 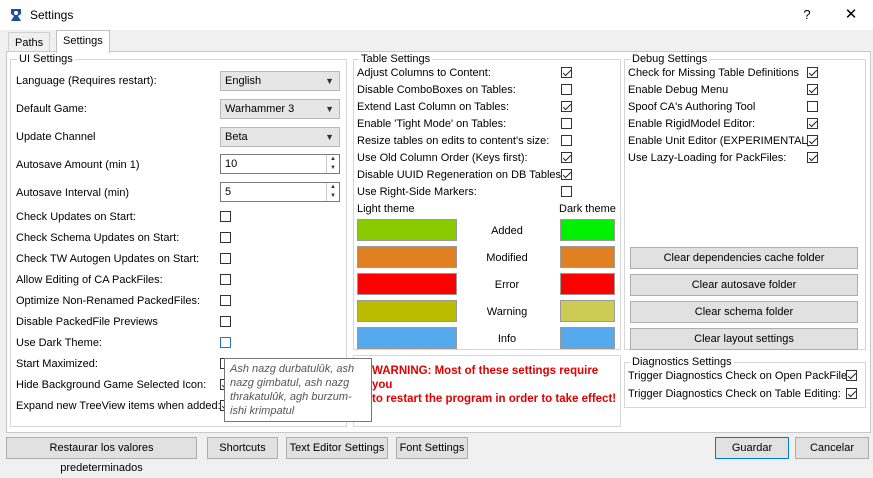 What do you see at coordinates (851, 375) in the screenshot?
I see `diag-open-packfile-checkbox` at bounding box center [851, 375].